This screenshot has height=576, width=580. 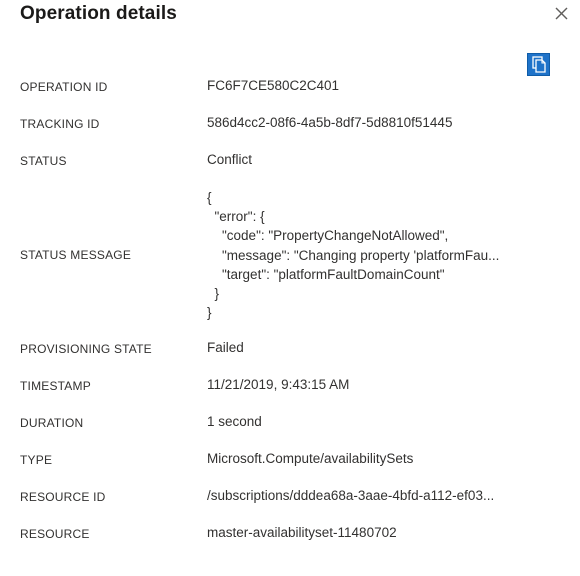 What do you see at coordinates (230, 159) in the screenshot?
I see `status-value: Conflict` at bounding box center [230, 159].